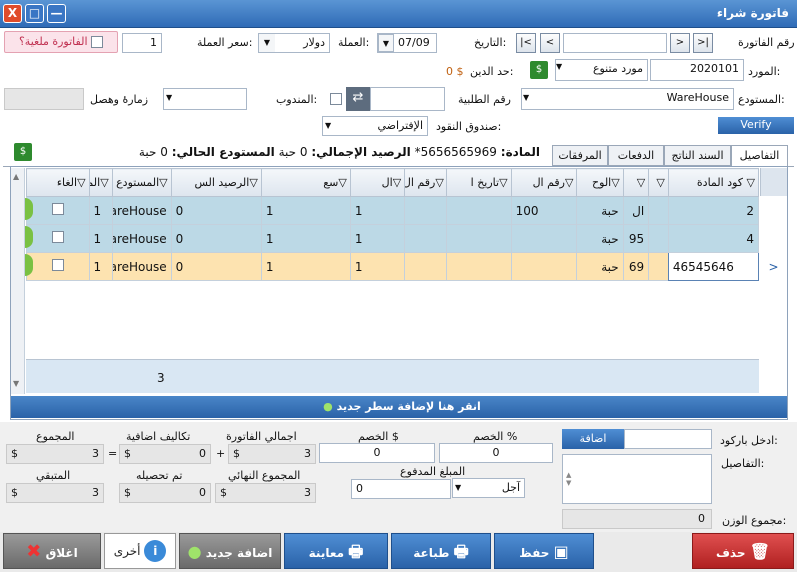  I want to click on tab-voucher: السند الناتج, so click(697, 155).